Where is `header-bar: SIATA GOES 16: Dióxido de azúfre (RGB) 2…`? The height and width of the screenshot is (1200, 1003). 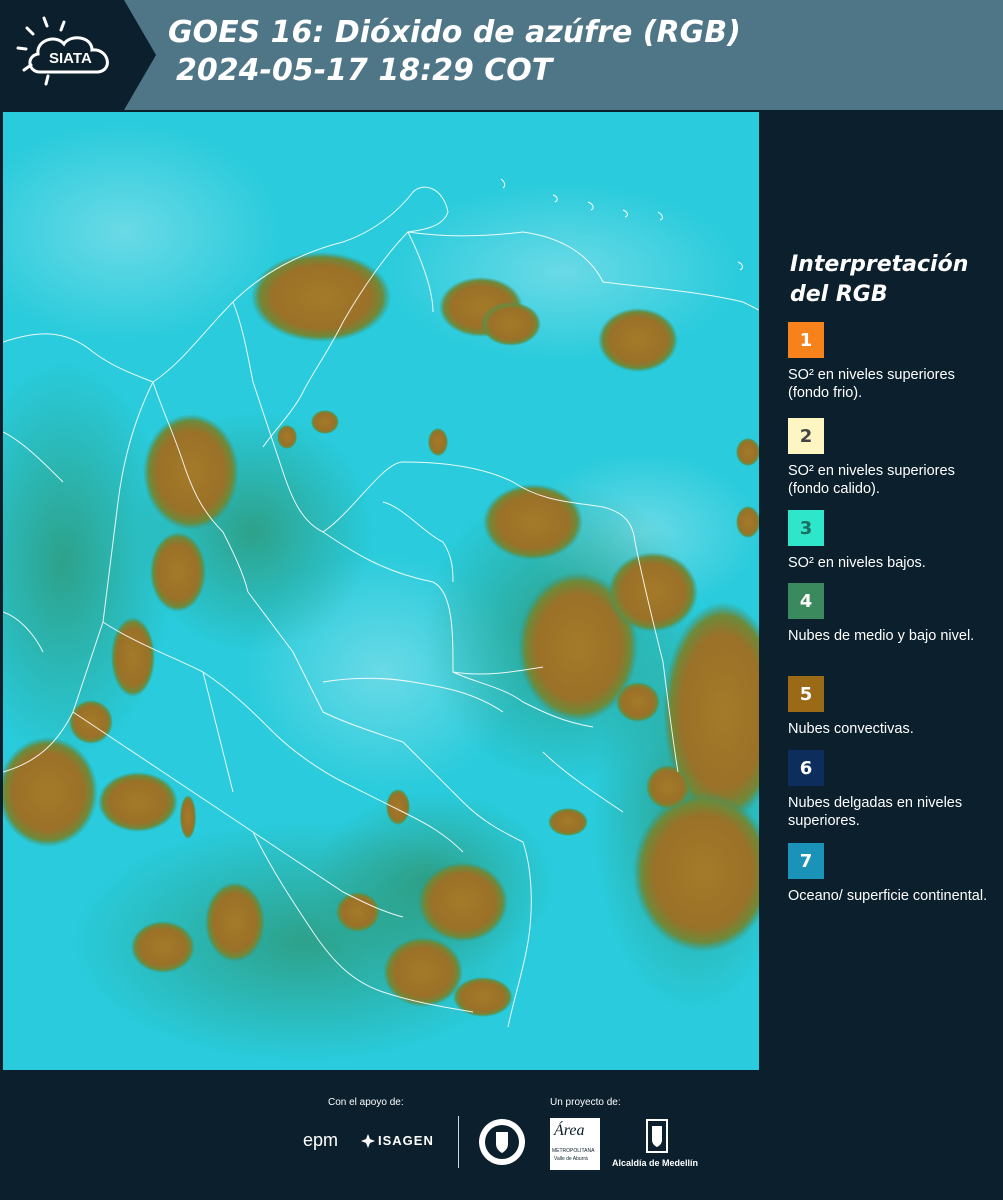
header-bar: SIATA GOES 16: Dióxido de azúfre (RGB) 2… is located at coordinates (501, 55).